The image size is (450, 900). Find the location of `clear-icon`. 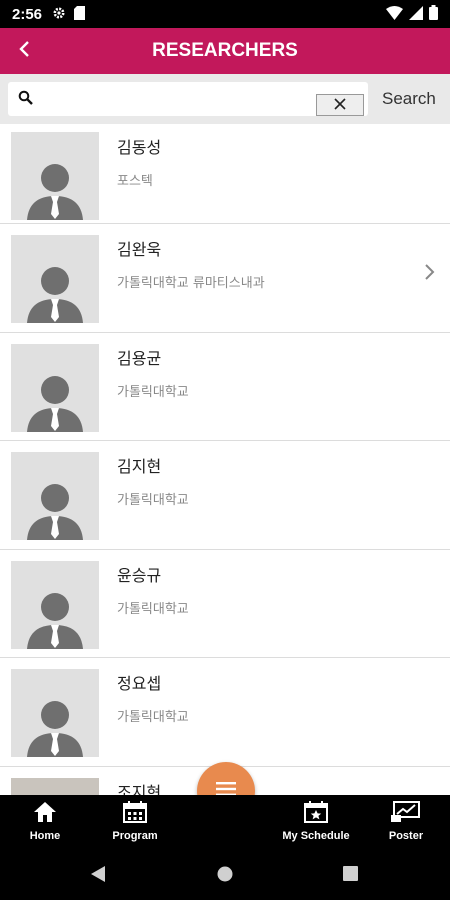

clear-icon is located at coordinates (340, 105).